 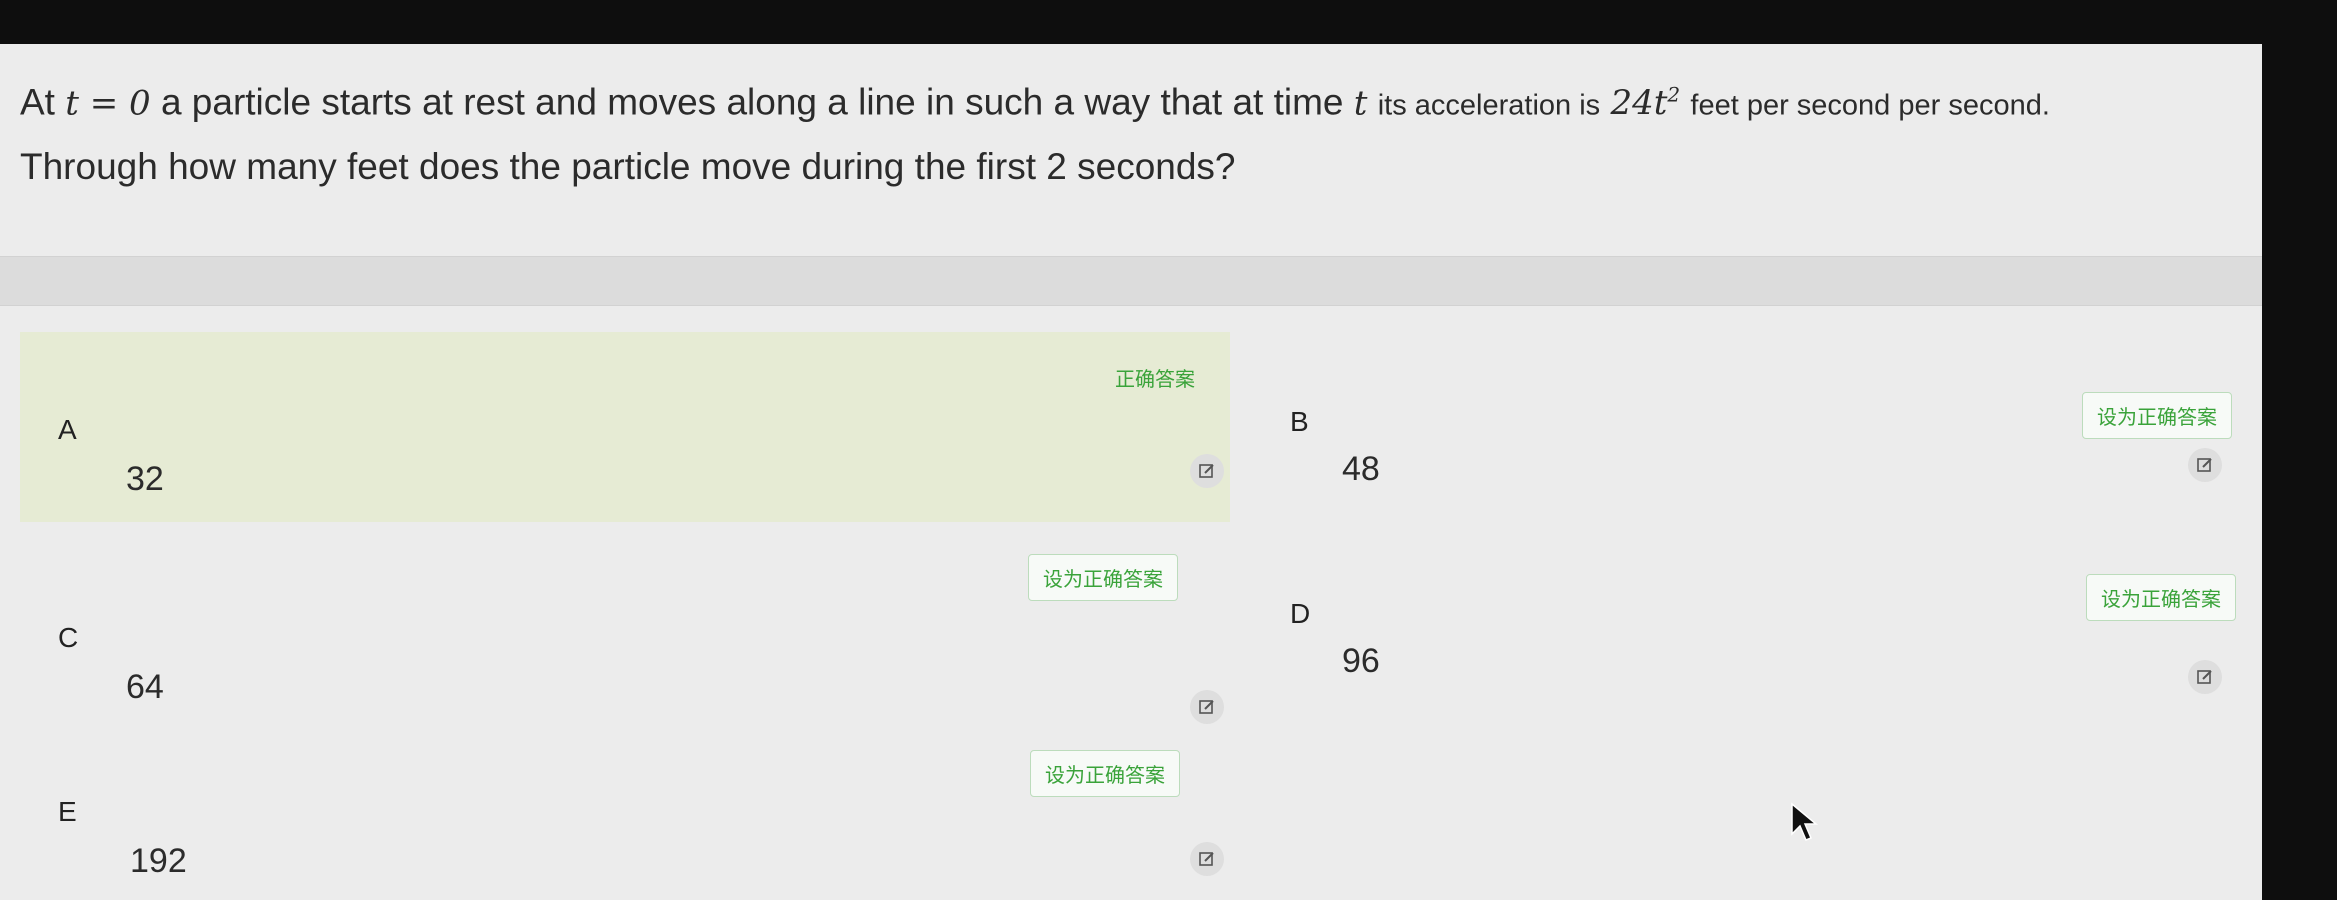 What do you see at coordinates (2157, 415) in the screenshot?
I see `option-b-set-correct-button: 设为正确答案` at bounding box center [2157, 415].